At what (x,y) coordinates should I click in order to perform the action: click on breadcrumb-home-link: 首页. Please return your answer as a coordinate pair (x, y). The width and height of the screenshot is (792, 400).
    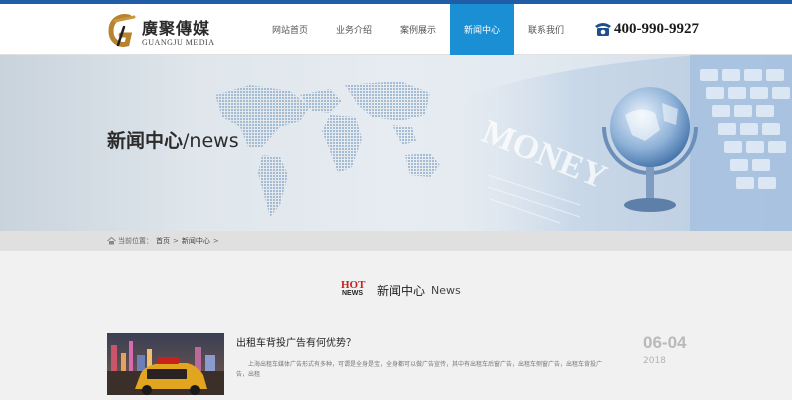
    Looking at the image, I should click on (163, 241).